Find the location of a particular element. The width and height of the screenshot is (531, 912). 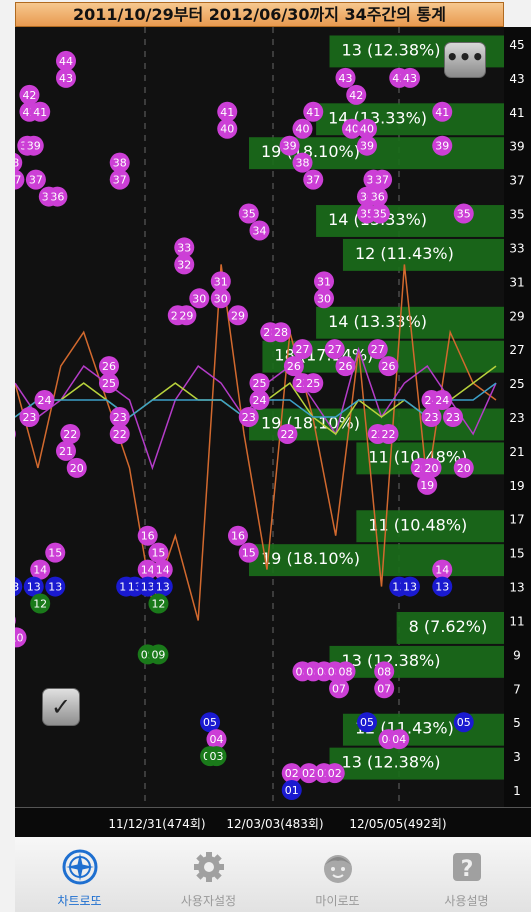

y-tick-label: 11 is located at coordinates (516, 621).